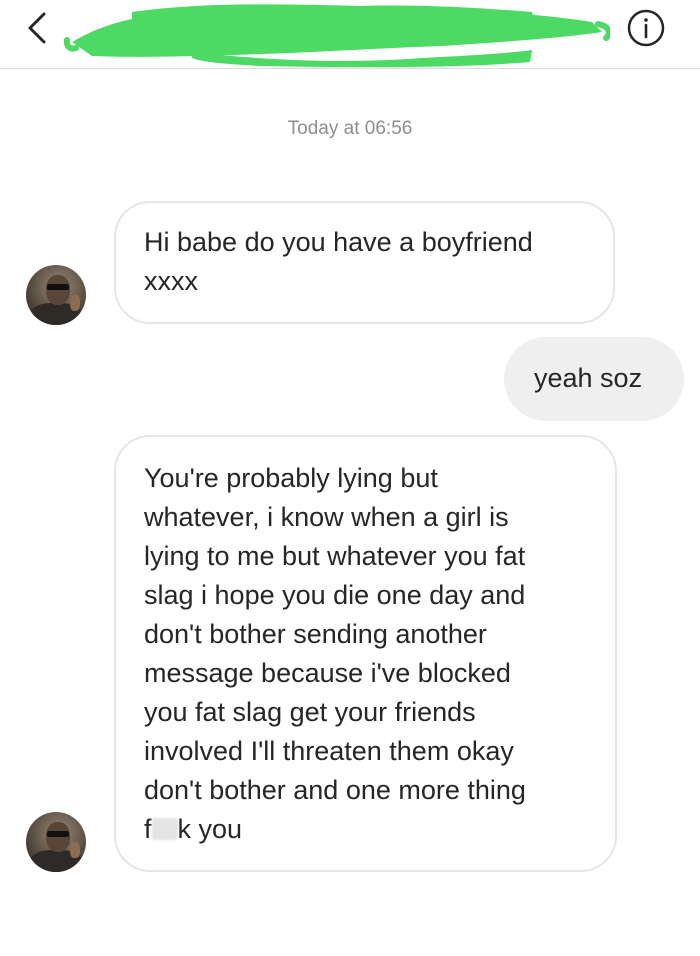  I want to click on incoming-message-bubble: Hi babe do you have a boyfriend xxxx, so click(364, 262).